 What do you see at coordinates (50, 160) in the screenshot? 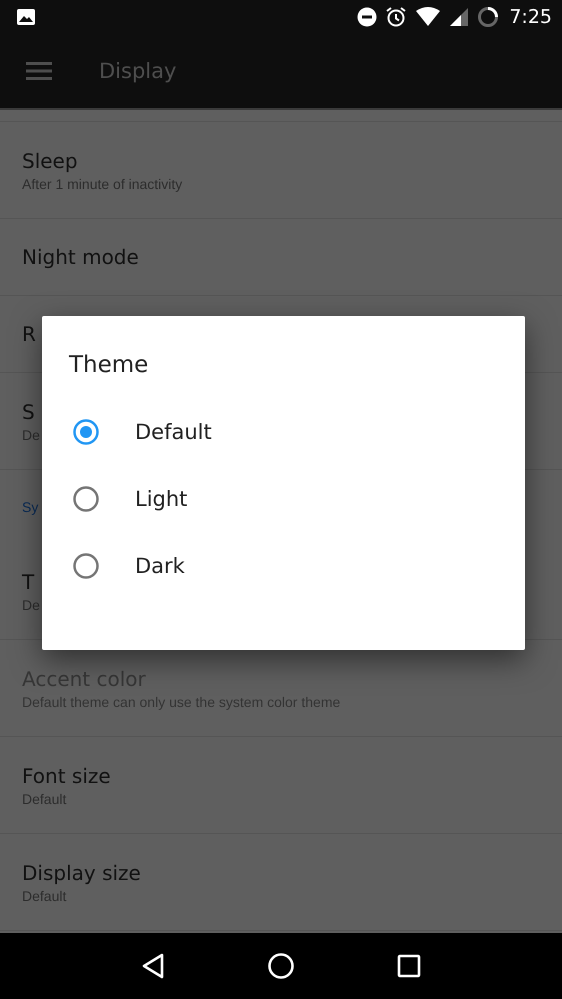
I see `item-title: Sleep` at bounding box center [50, 160].